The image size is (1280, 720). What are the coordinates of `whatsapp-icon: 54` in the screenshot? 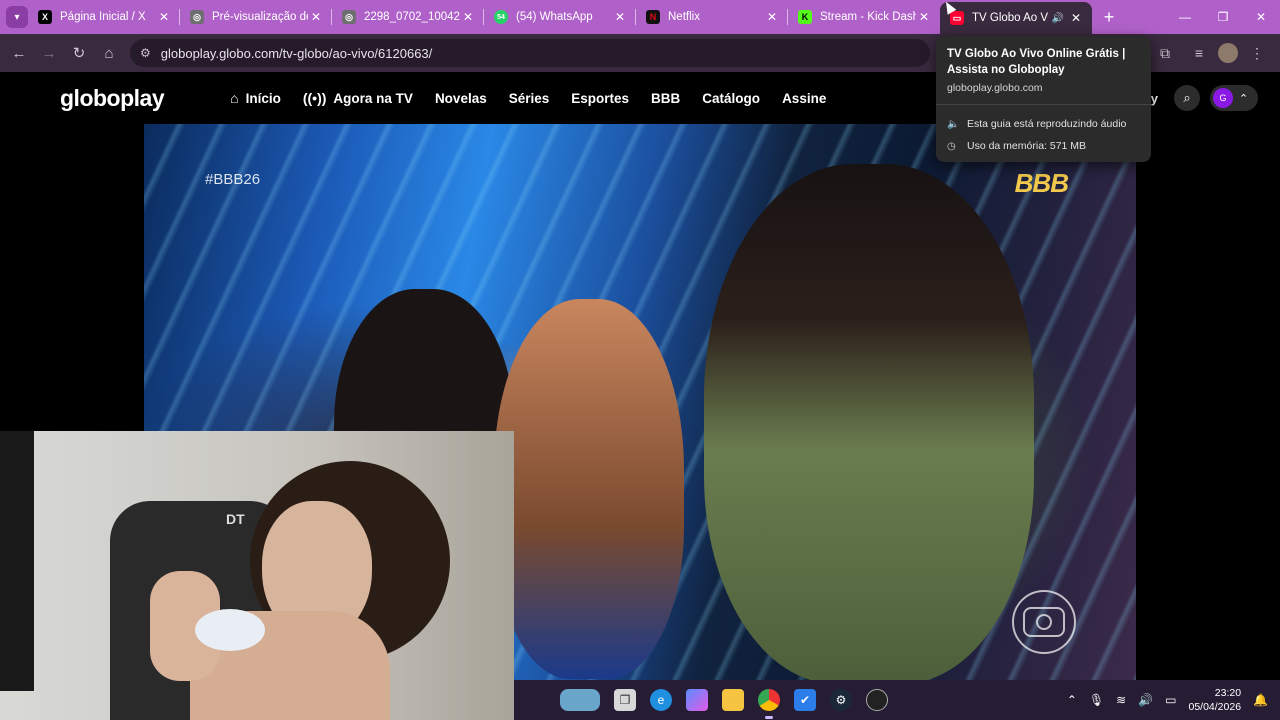 It's located at (501, 17).